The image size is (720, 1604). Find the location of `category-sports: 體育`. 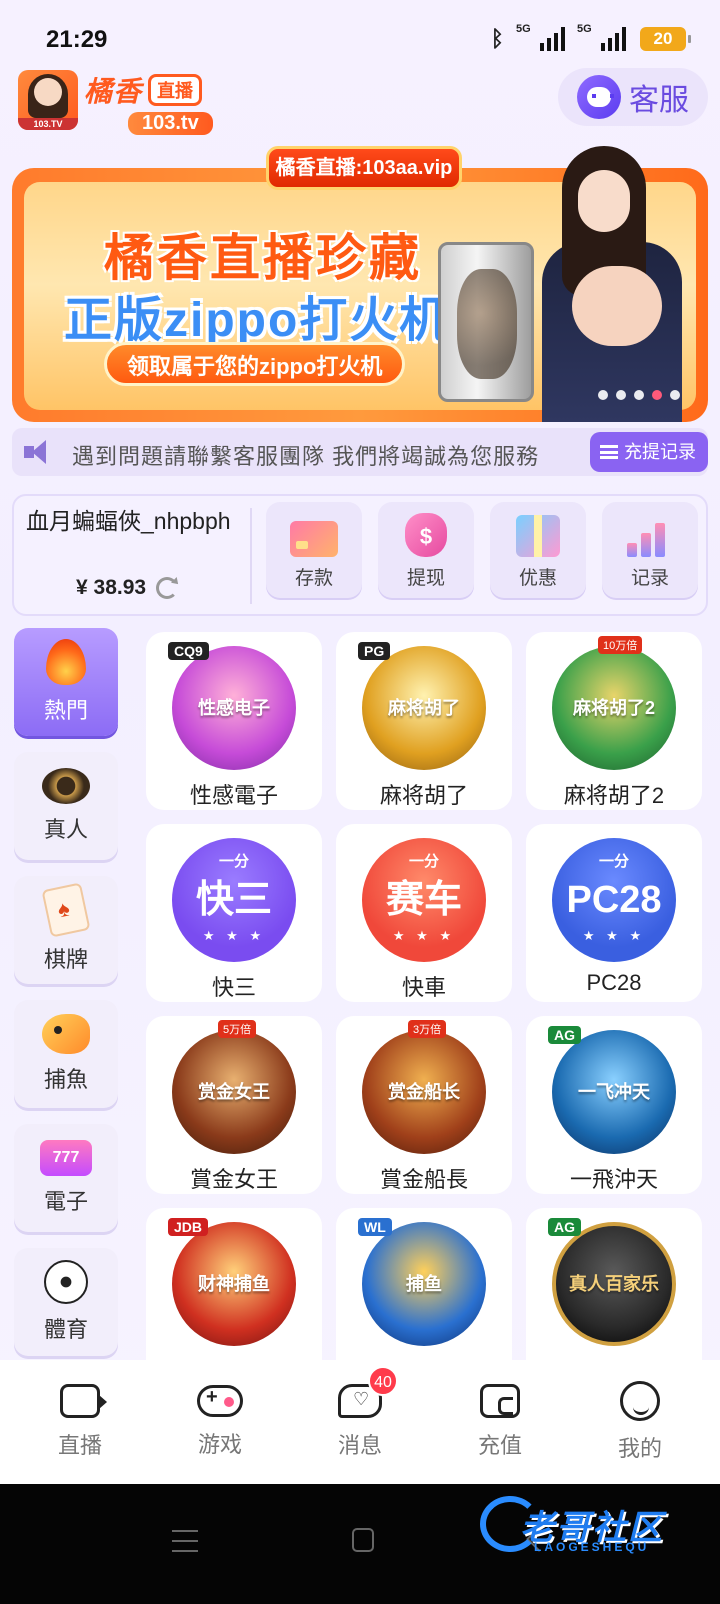

category-sports: 體育 is located at coordinates (66, 1302).